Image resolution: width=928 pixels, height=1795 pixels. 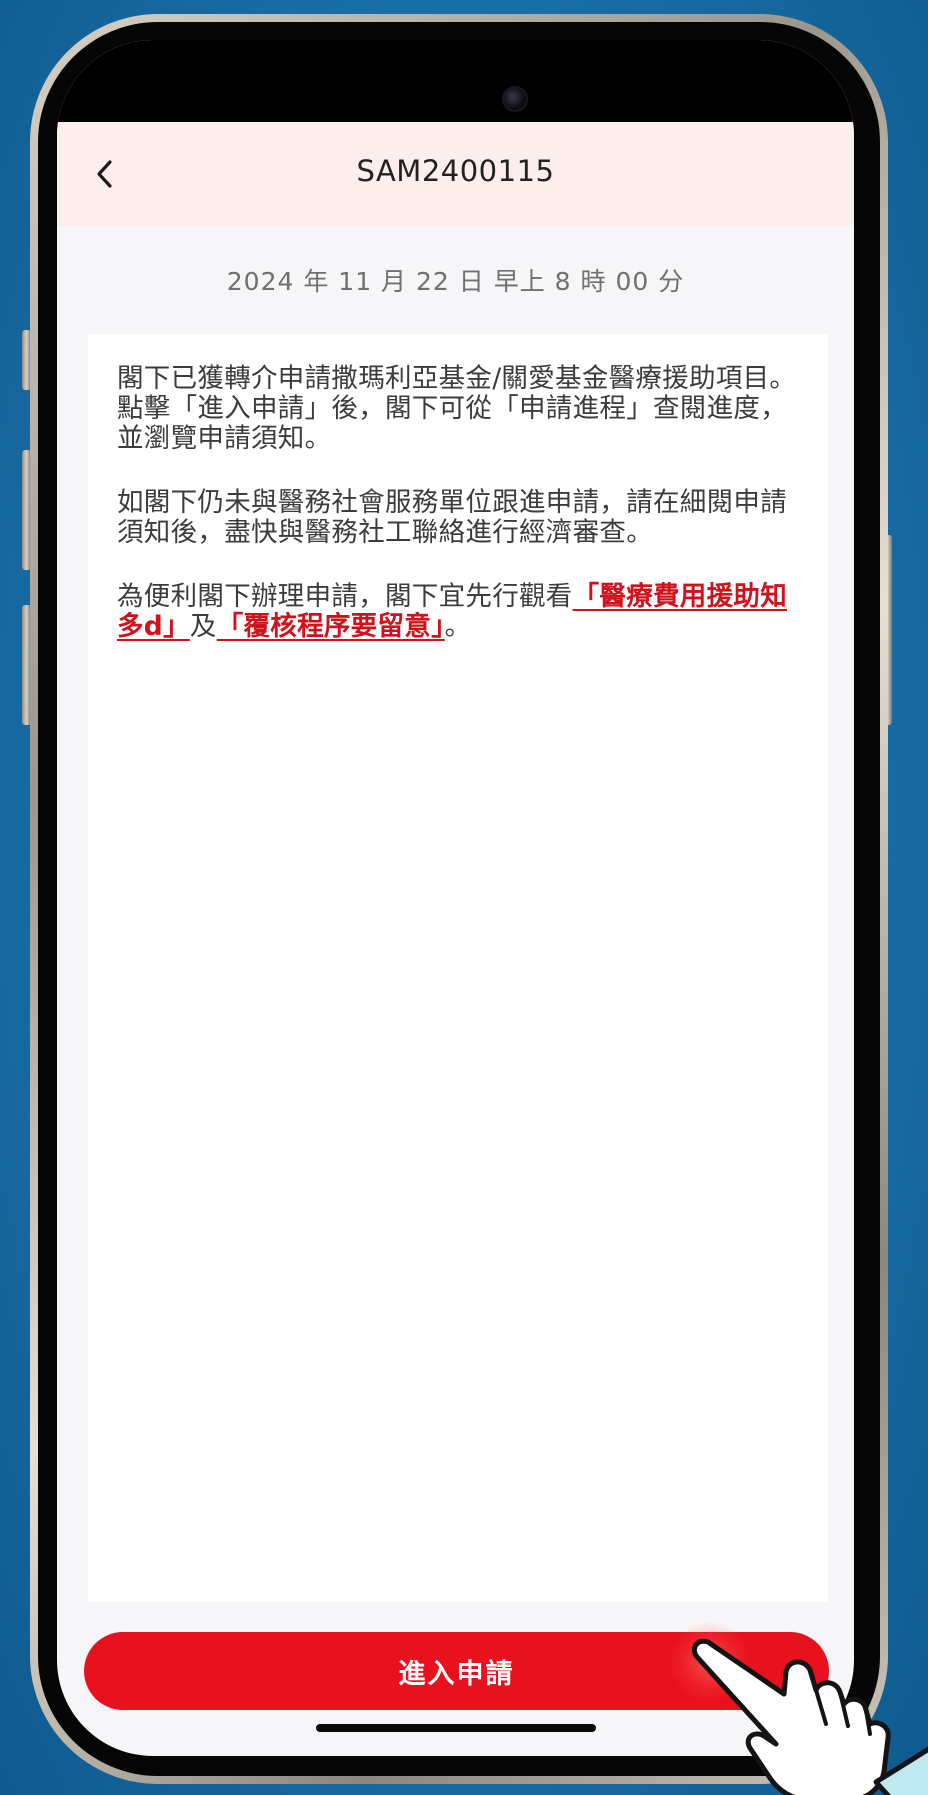 What do you see at coordinates (809, 1716) in the screenshot?
I see `pointing-hand-icon` at bounding box center [809, 1716].